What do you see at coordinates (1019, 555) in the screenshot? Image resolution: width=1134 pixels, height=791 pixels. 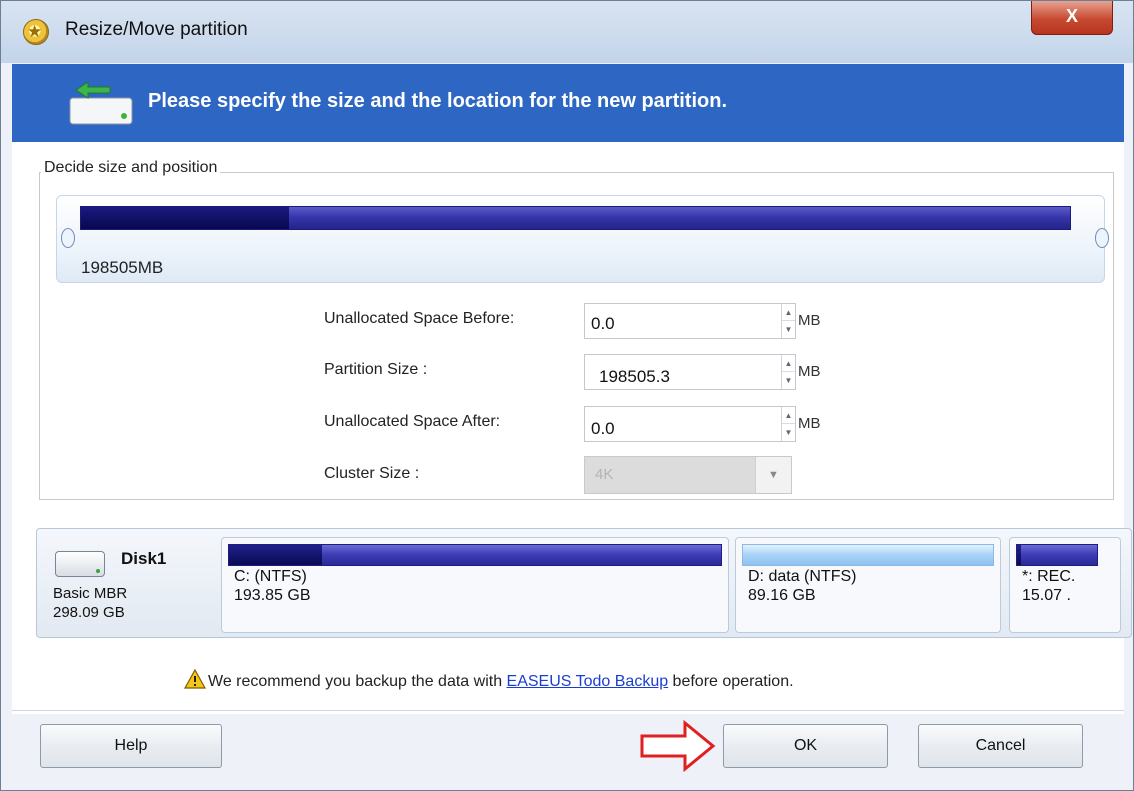 I see `partition-rec-used` at bounding box center [1019, 555].